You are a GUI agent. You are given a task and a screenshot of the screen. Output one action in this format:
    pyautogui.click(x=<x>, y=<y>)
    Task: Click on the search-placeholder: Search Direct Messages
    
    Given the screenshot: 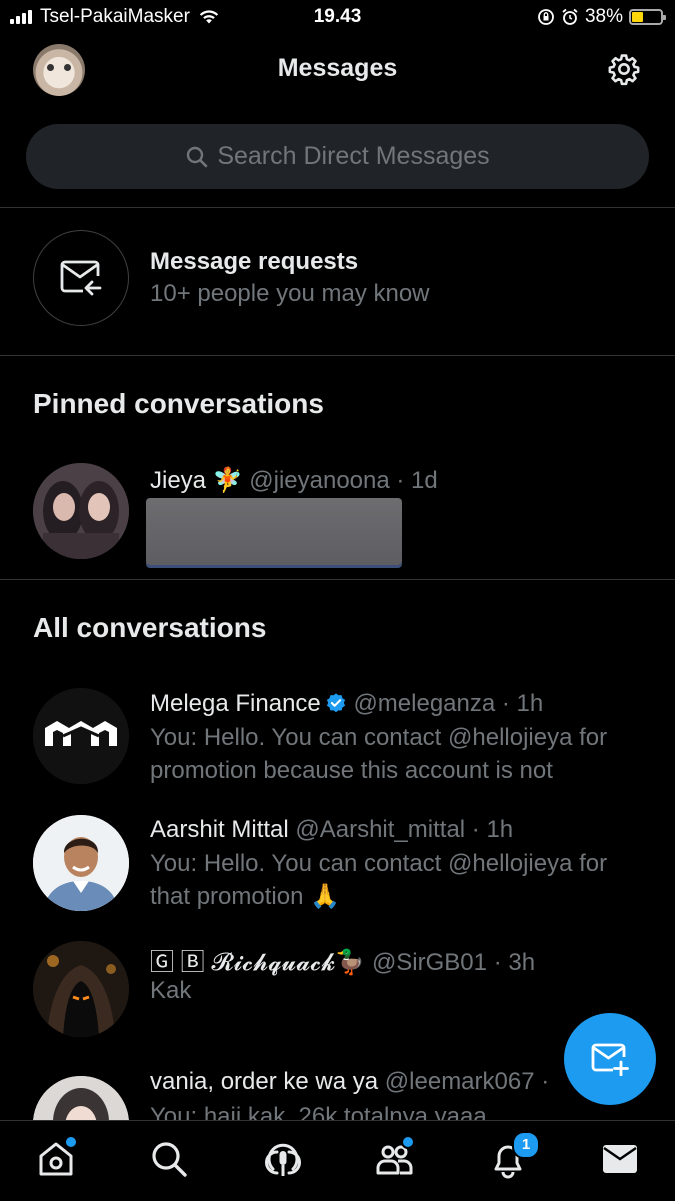 What is the action you would take?
    pyautogui.click(x=353, y=156)
    